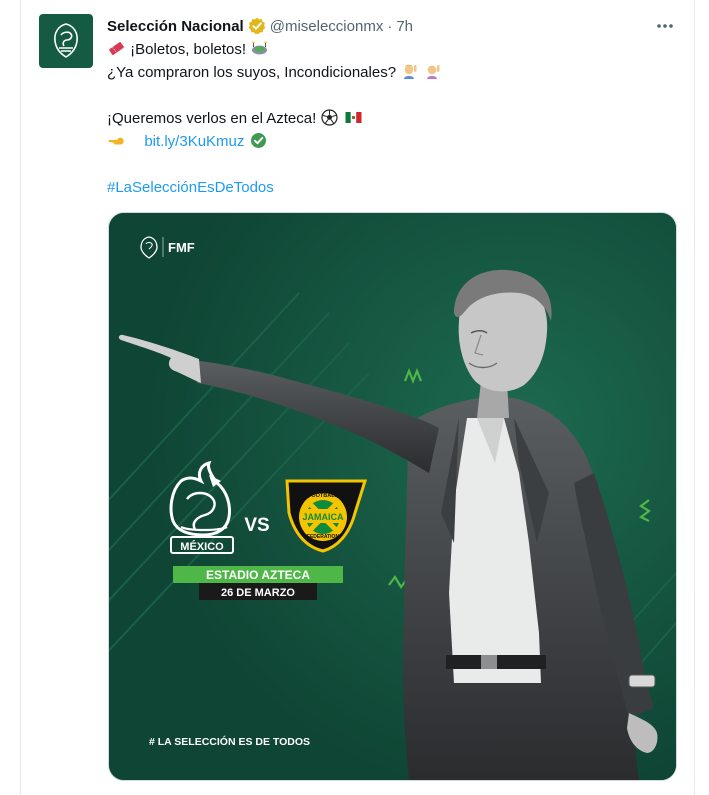  Describe the element at coordinates (229, 741) in the screenshot. I see `slogan-label: # LA SELECCIÓN ES DE TODOS` at that location.